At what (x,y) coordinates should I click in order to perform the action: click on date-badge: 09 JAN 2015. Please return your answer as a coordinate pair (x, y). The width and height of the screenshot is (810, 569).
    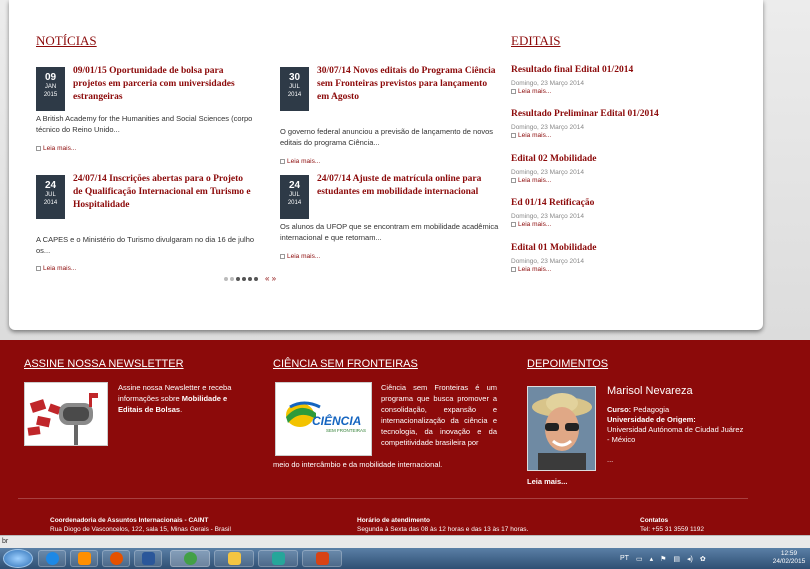
    Looking at the image, I should click on (50, 89).